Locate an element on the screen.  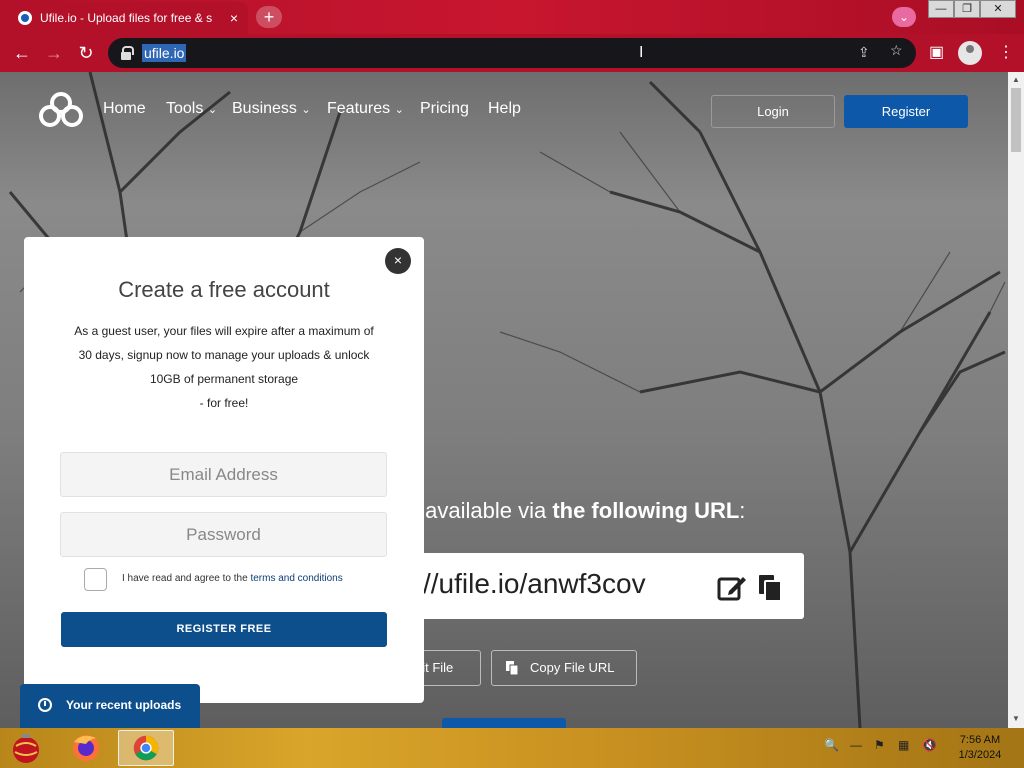
tray-expand-icon: — is located at coordinates (856, 745).